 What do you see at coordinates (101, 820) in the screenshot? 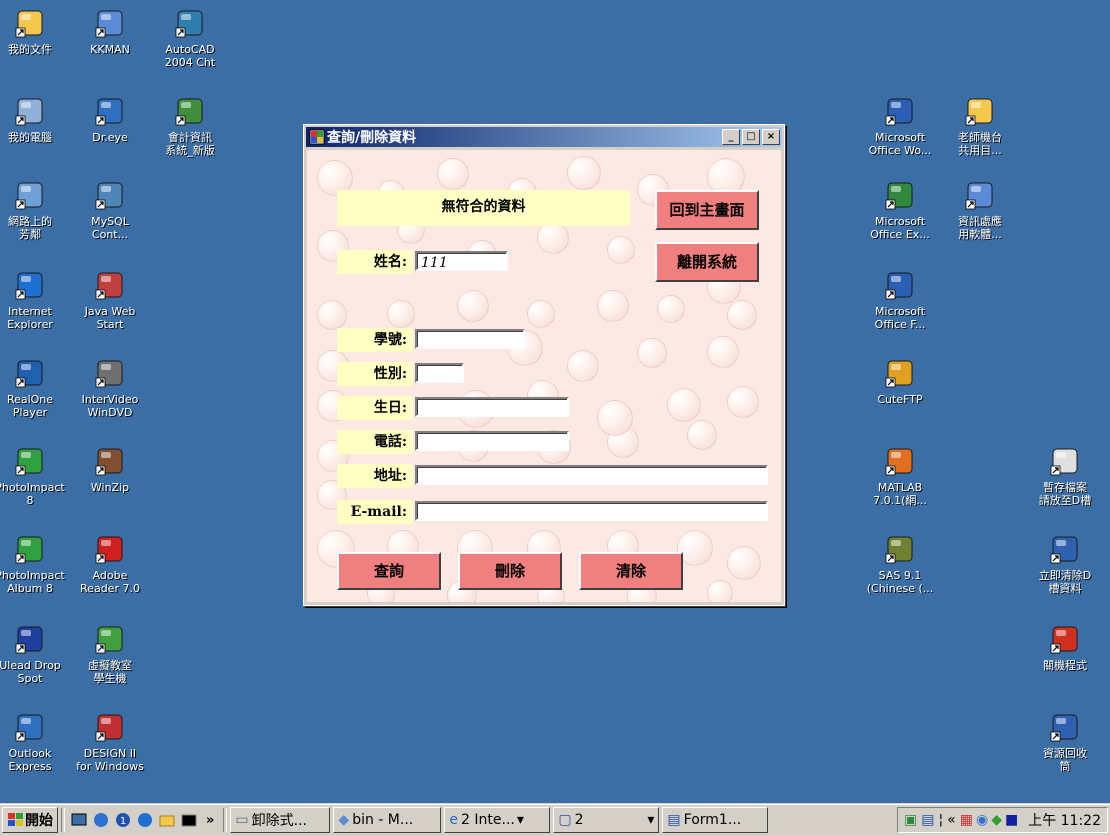
I see `quicklaunch-blue-icon` at bounding box center [101, 820].